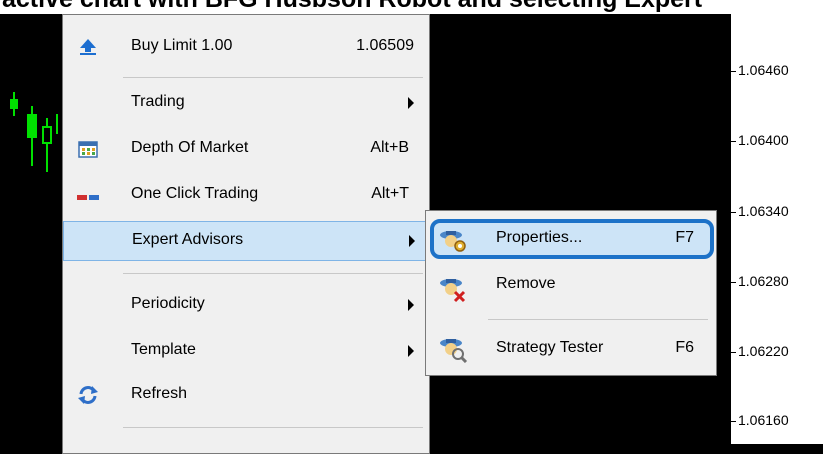 The height and width of the screenshot is (454, 823). Describe the element at coordinates (684, 347) in the screenshot. I see `strategy-tester-shortcut: F6` at that location.